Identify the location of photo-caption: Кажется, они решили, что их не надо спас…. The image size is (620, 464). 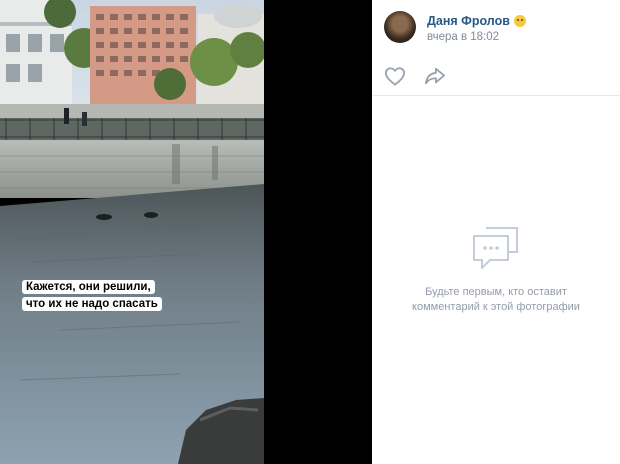
(100, 296).